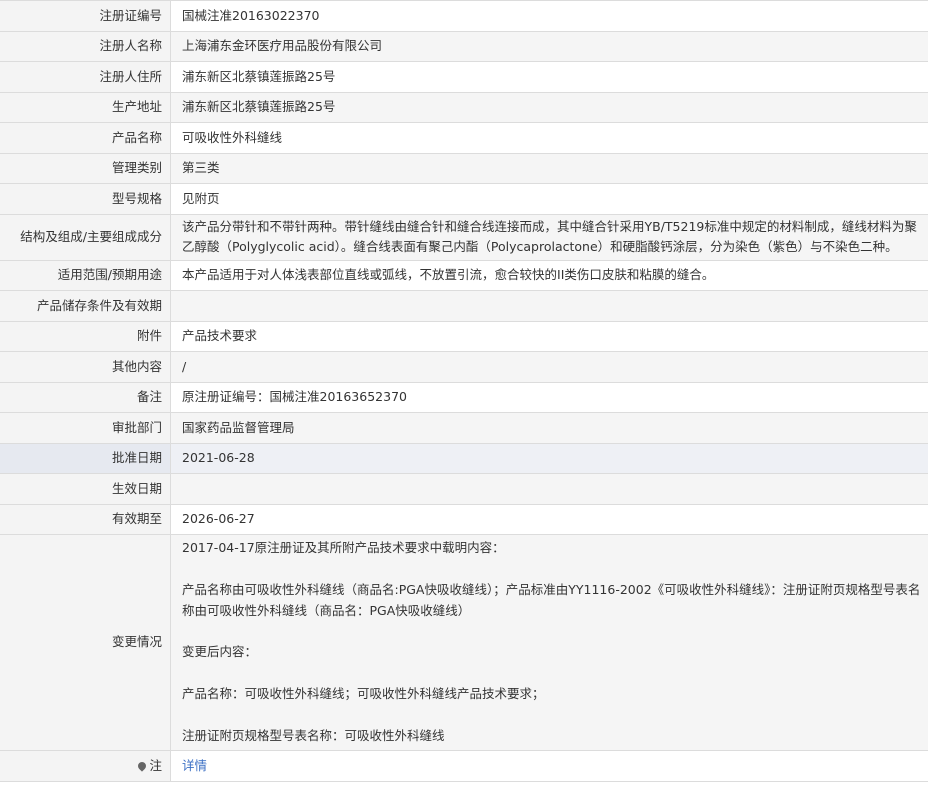 This screenshot has width=928, height=797. I want to click on value-storage-conditions, so click(549, 306).